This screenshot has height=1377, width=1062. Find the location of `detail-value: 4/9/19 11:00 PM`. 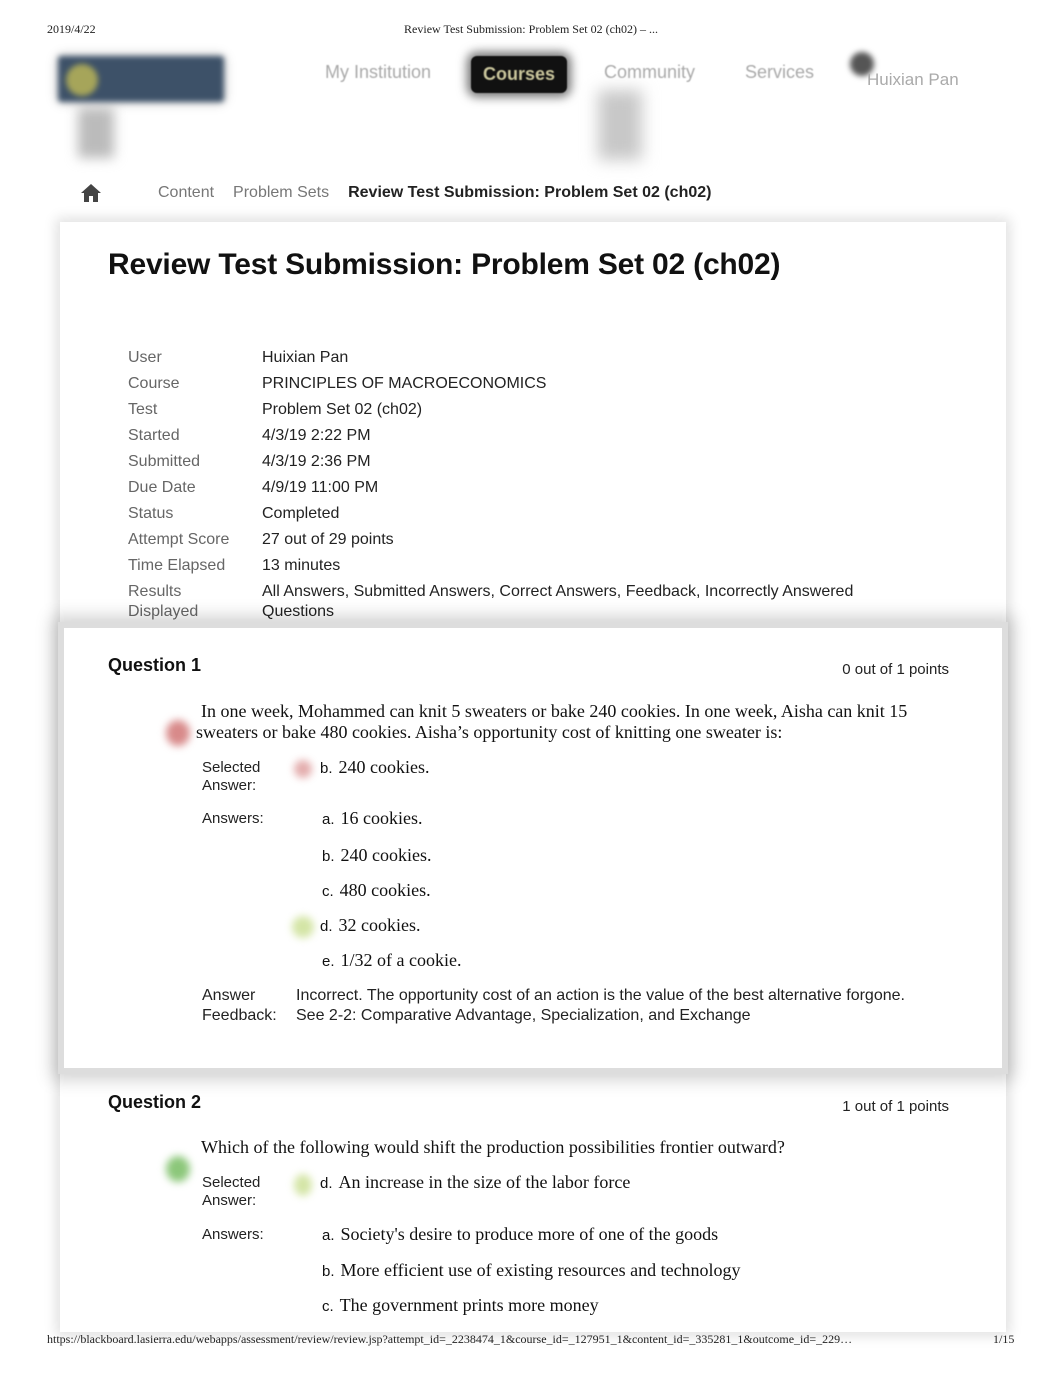

detail-value: 4/9/19 11:00 PM is located at coordinates (320, 487).